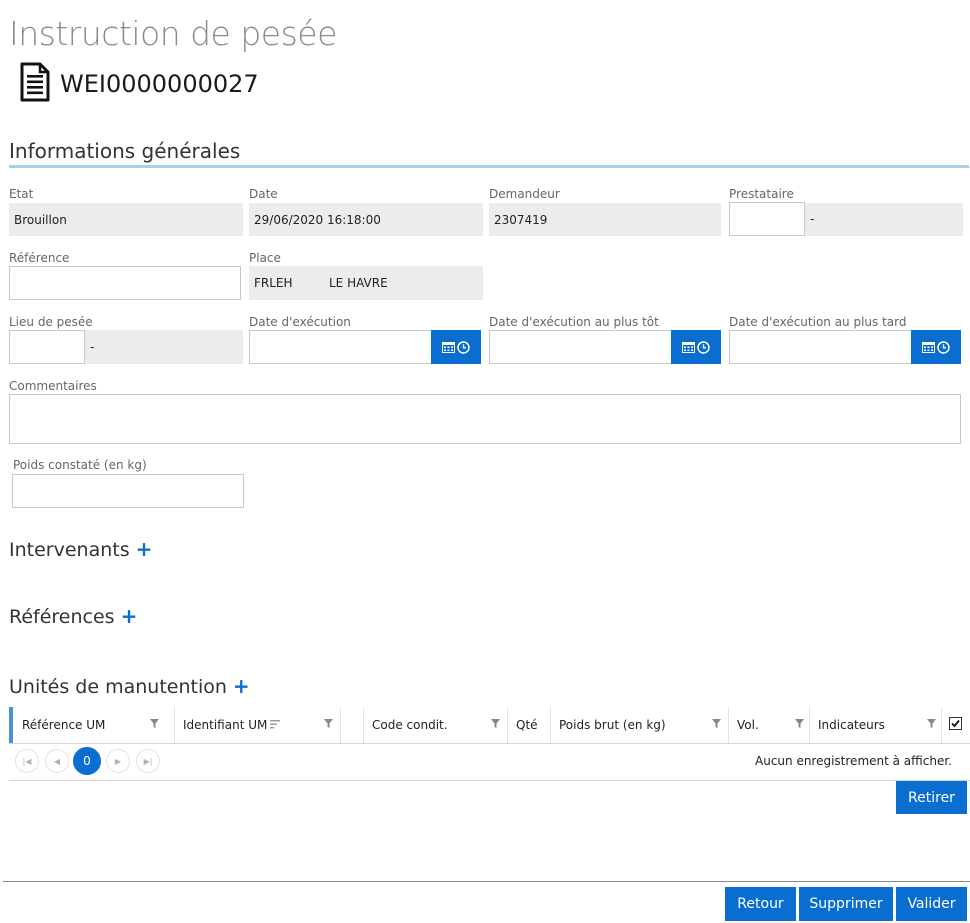 The image size is (970, 923). What do you see at coordinates (317, 219) in the screenshot?
I see `date-value: 29/06/2020 16:18:00` at bounding box center [317, 219].